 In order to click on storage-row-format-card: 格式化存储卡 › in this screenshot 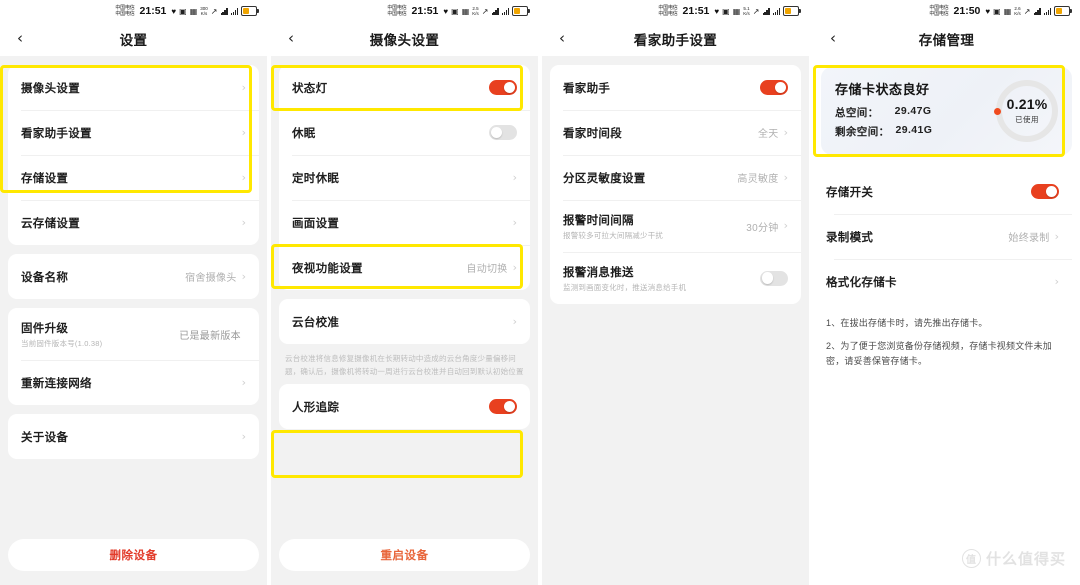, I will do `click(946, 281)`.